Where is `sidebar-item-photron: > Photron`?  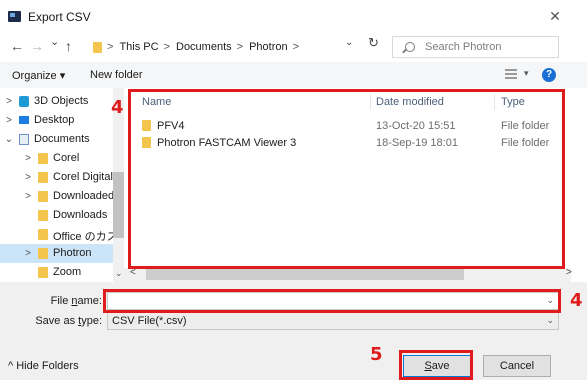
sidebar-item-photron: > Photron is located at coordinates (57, 253).